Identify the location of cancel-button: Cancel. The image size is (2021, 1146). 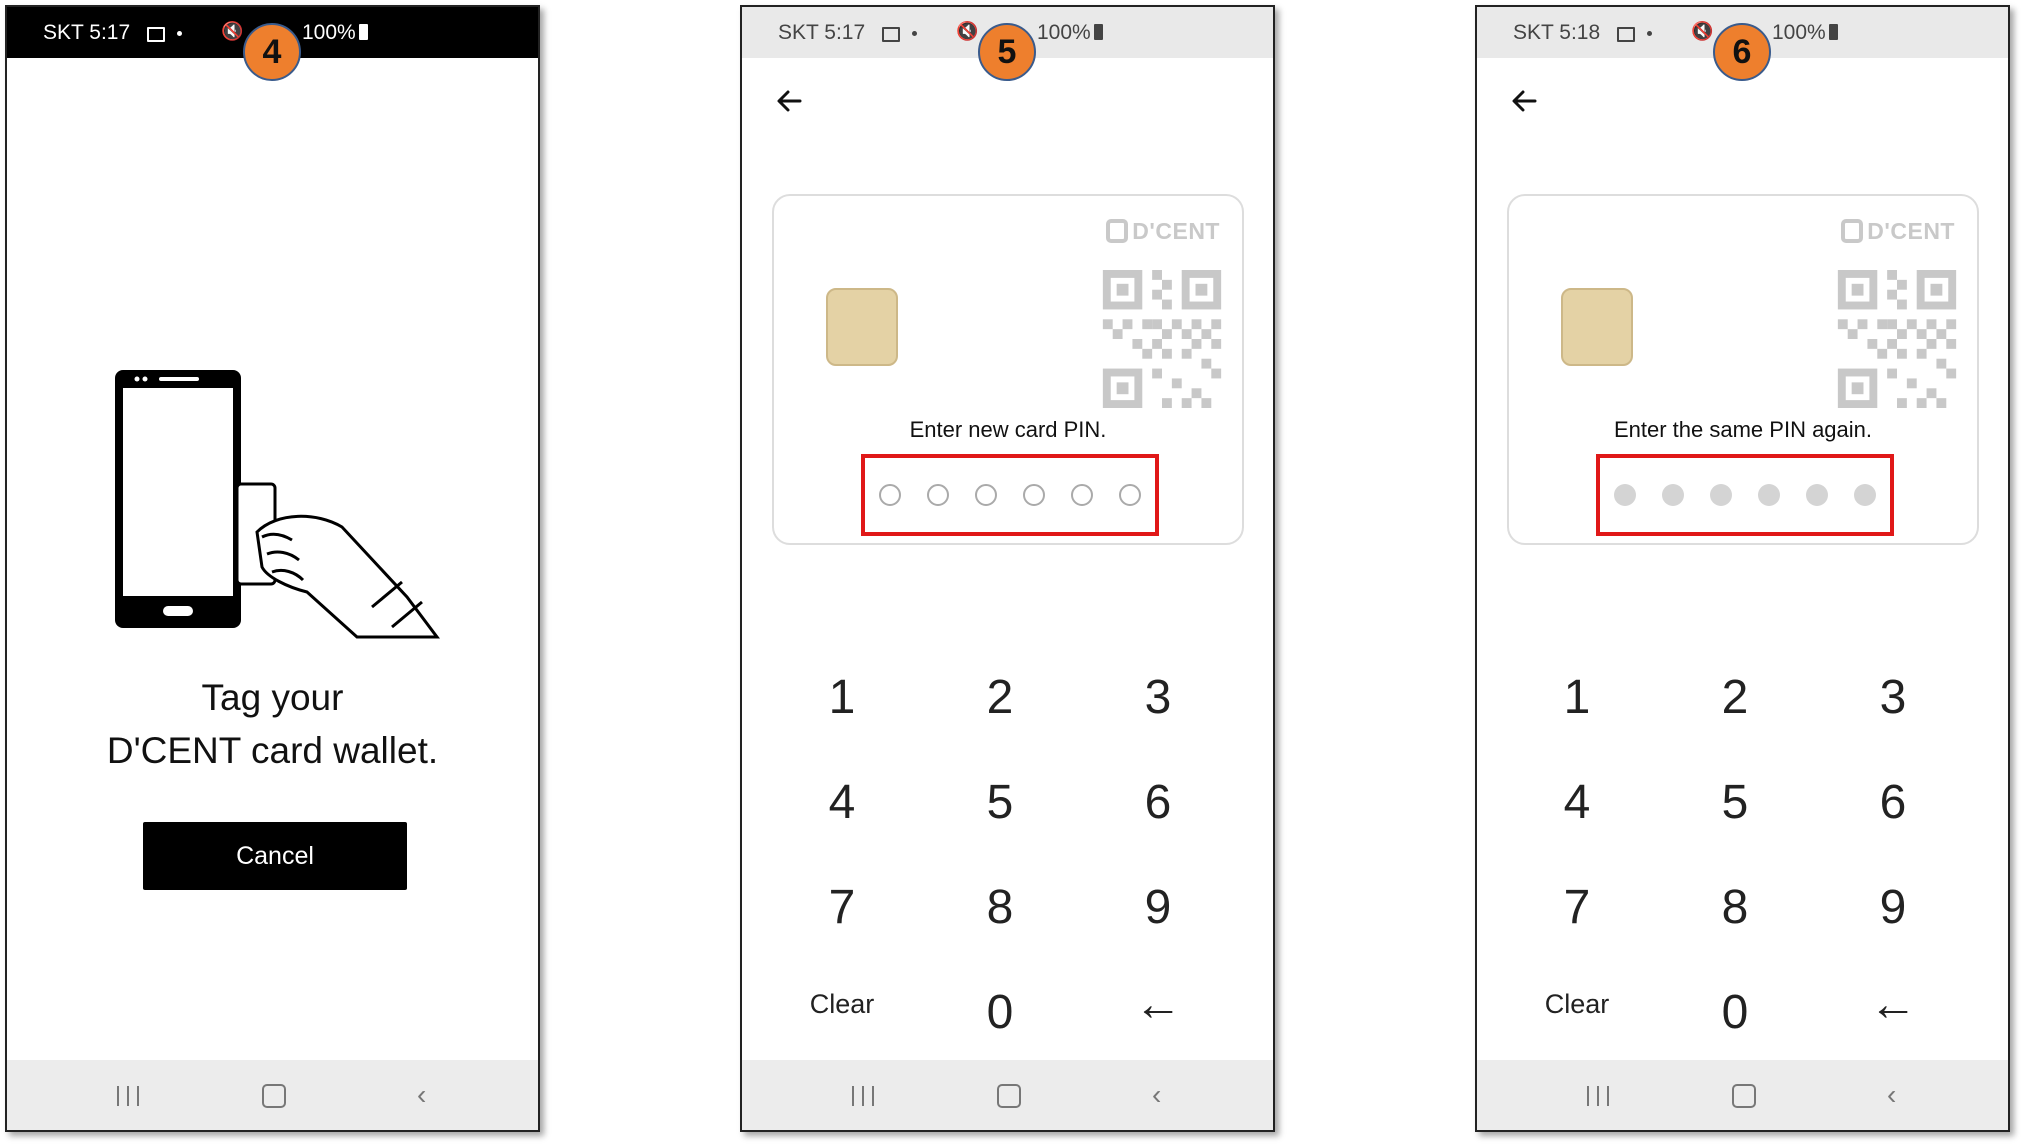
(275, 856).